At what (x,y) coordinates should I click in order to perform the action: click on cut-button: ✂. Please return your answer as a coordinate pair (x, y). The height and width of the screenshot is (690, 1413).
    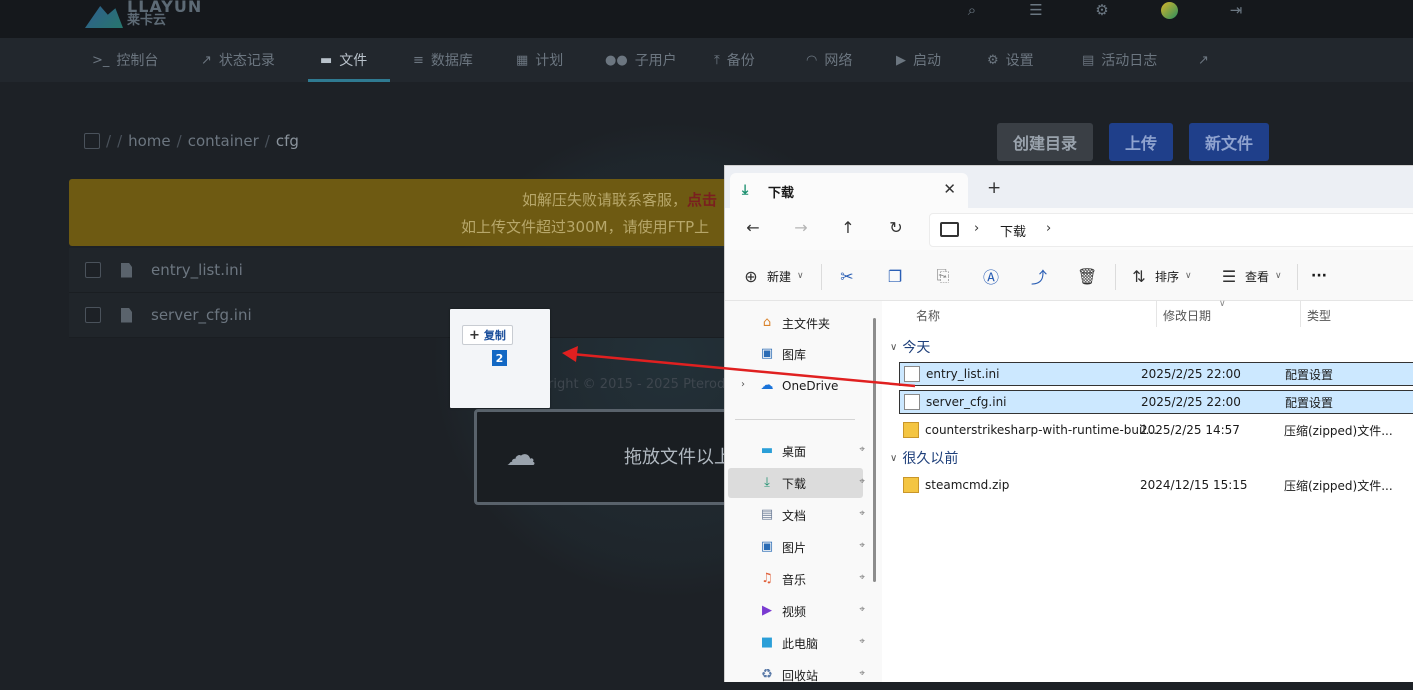
    Looking at the image, I should click on (847, 276).